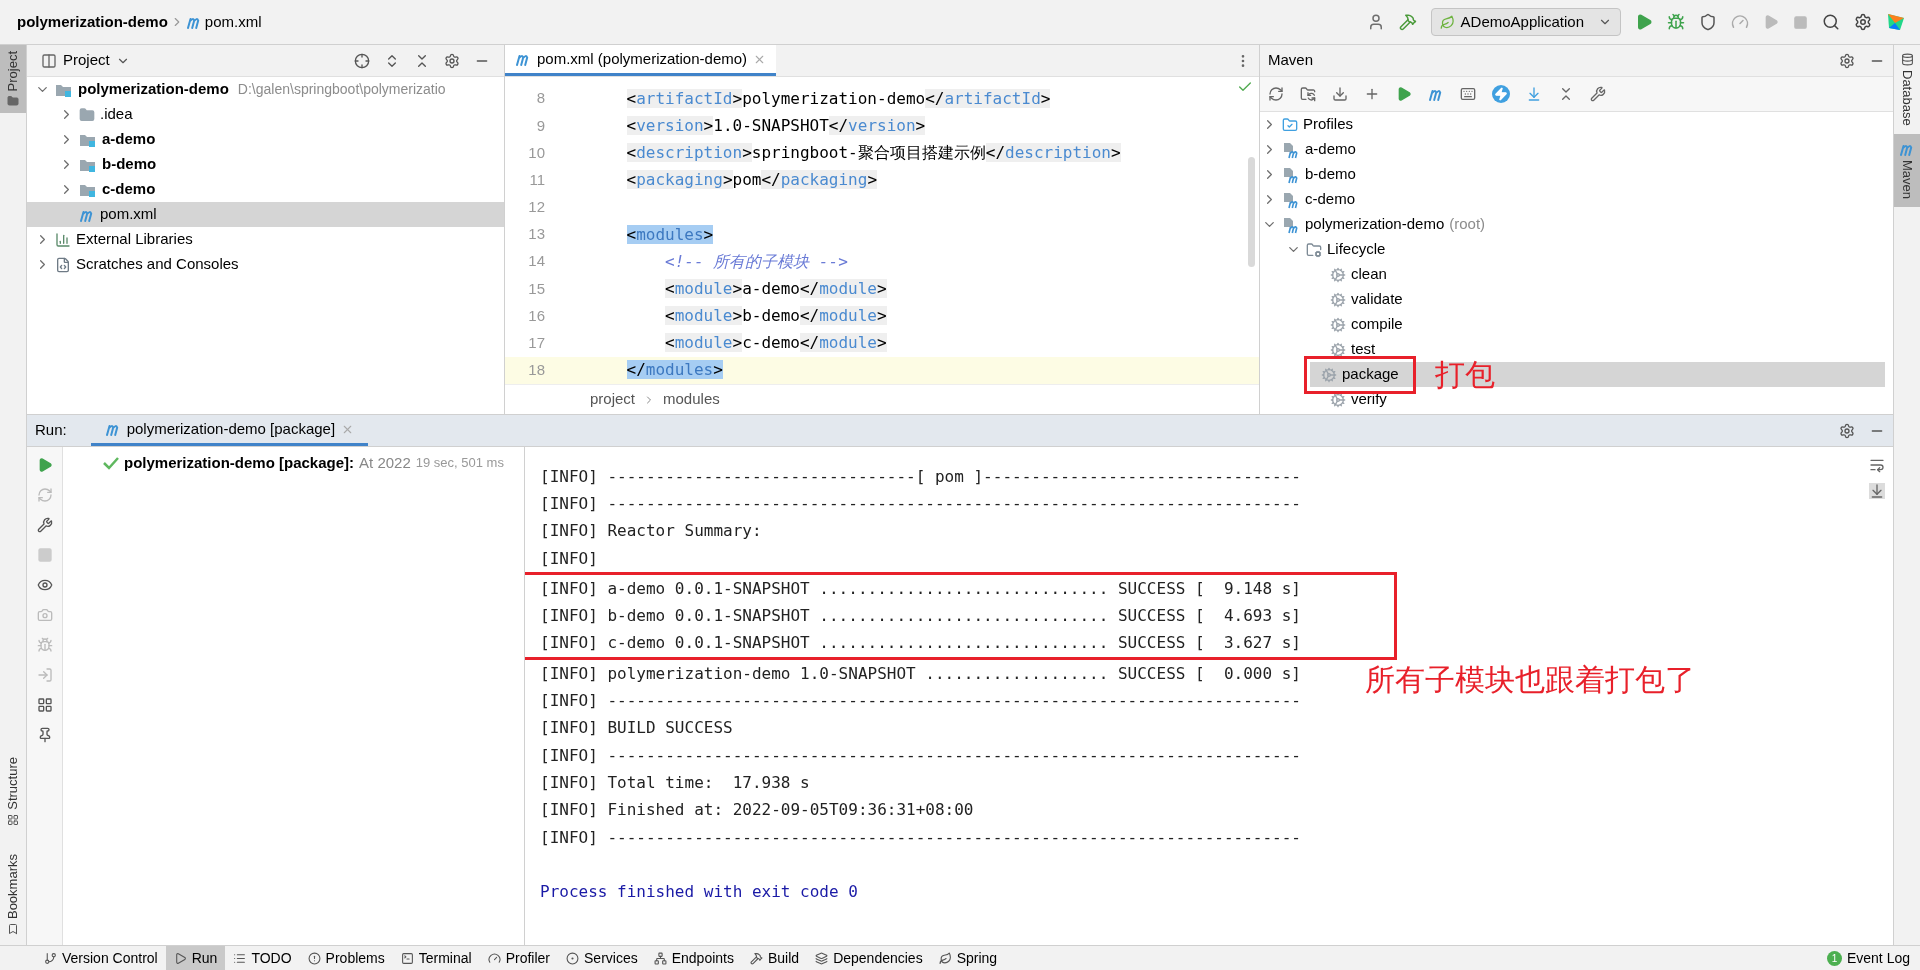  I want to click on run-label: polymerization-demo [package]:, so click(239, 463).